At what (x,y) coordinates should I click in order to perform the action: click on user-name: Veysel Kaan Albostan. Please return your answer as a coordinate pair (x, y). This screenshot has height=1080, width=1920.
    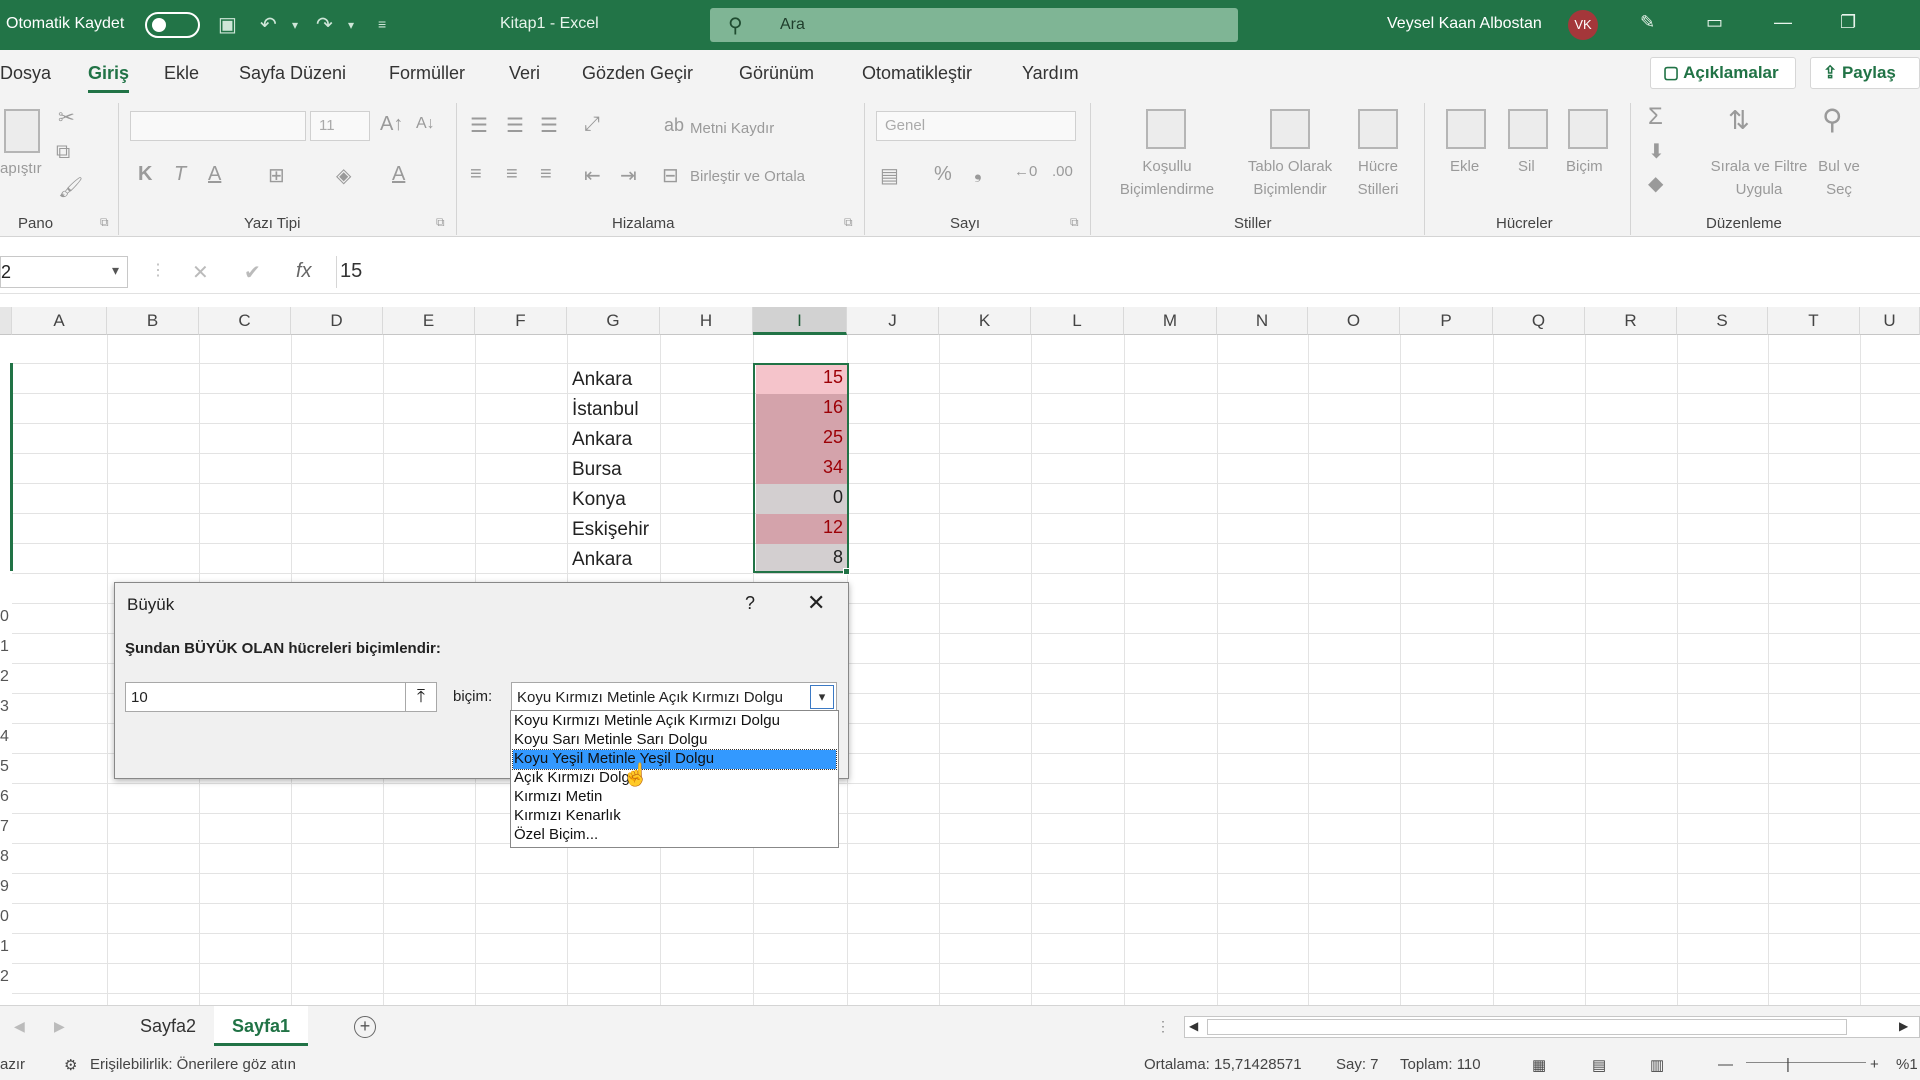
    Looking at the image, I should click on (1464, 24).